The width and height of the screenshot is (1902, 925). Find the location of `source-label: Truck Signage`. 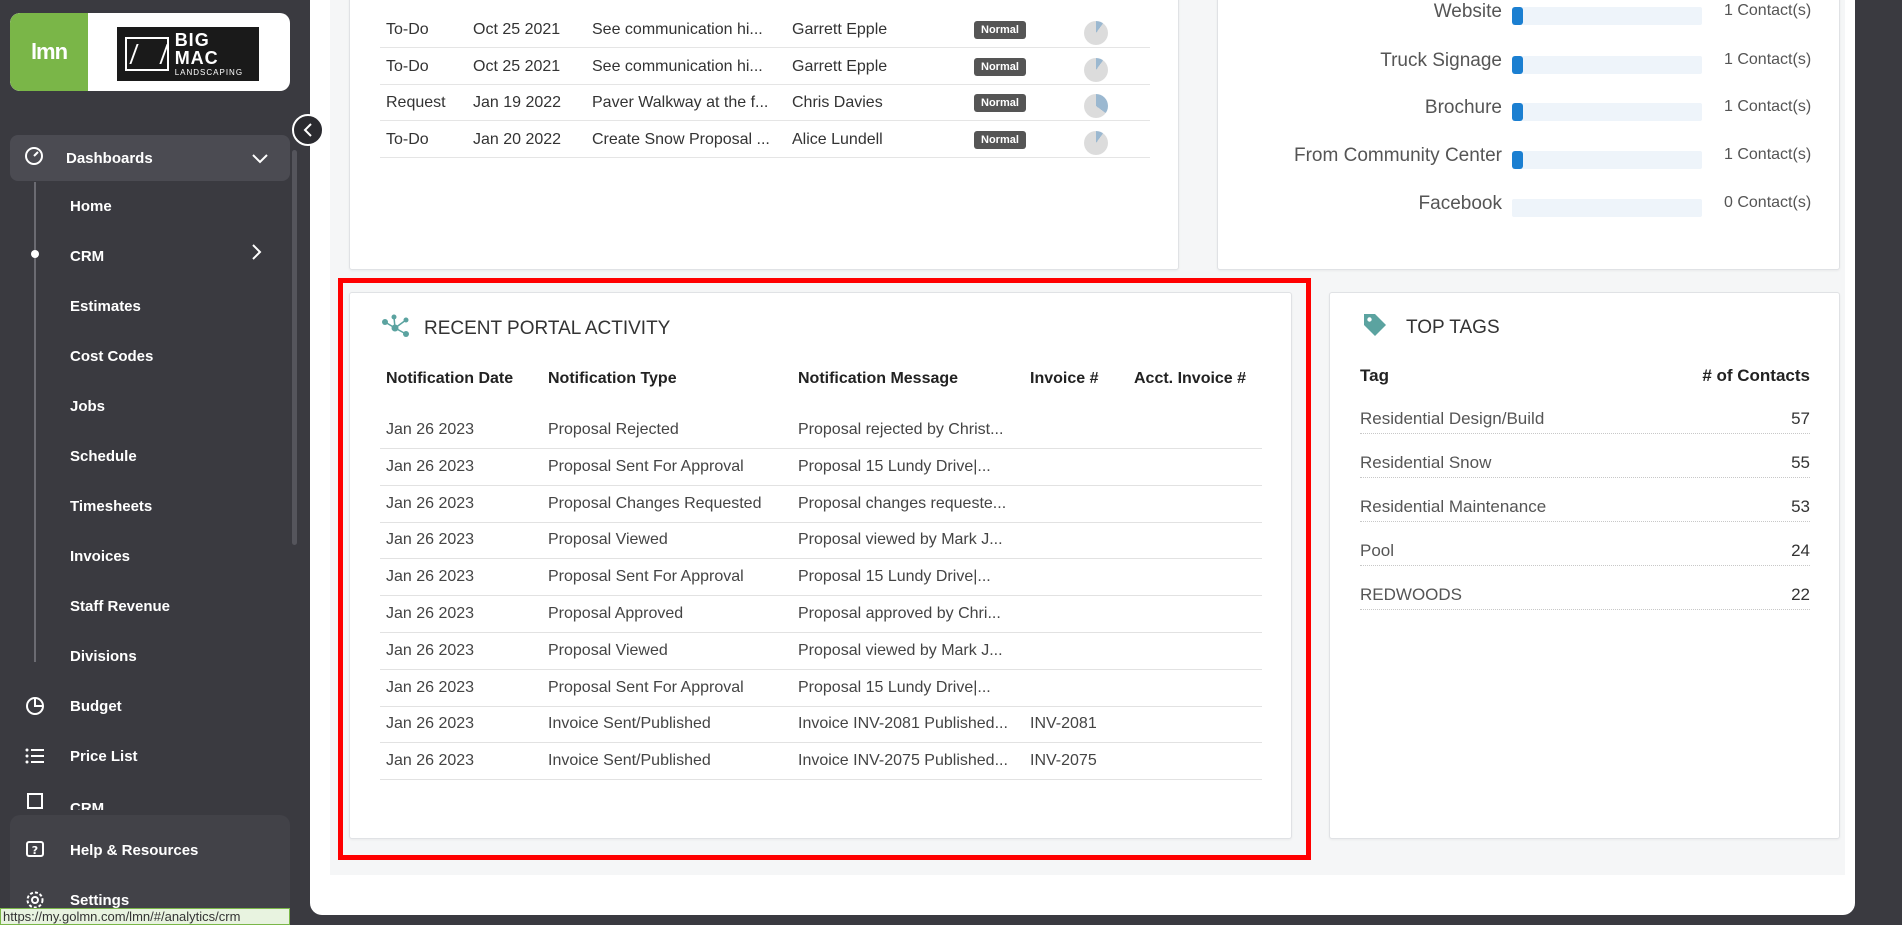

source-label: Truck Signage is located at coordinates (1441, 60).